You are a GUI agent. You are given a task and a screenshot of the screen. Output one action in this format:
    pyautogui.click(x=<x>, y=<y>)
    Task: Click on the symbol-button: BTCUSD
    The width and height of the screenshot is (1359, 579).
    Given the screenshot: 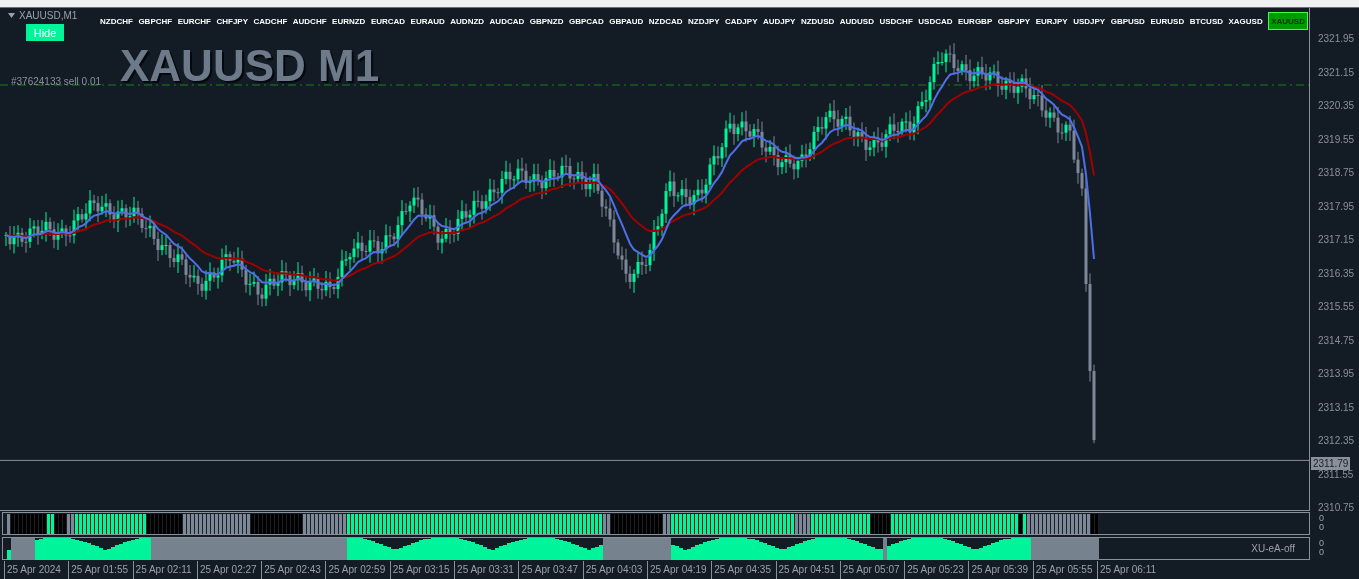 What is the action you would take?
    pyautogui.click(x=1206, y=21)
    